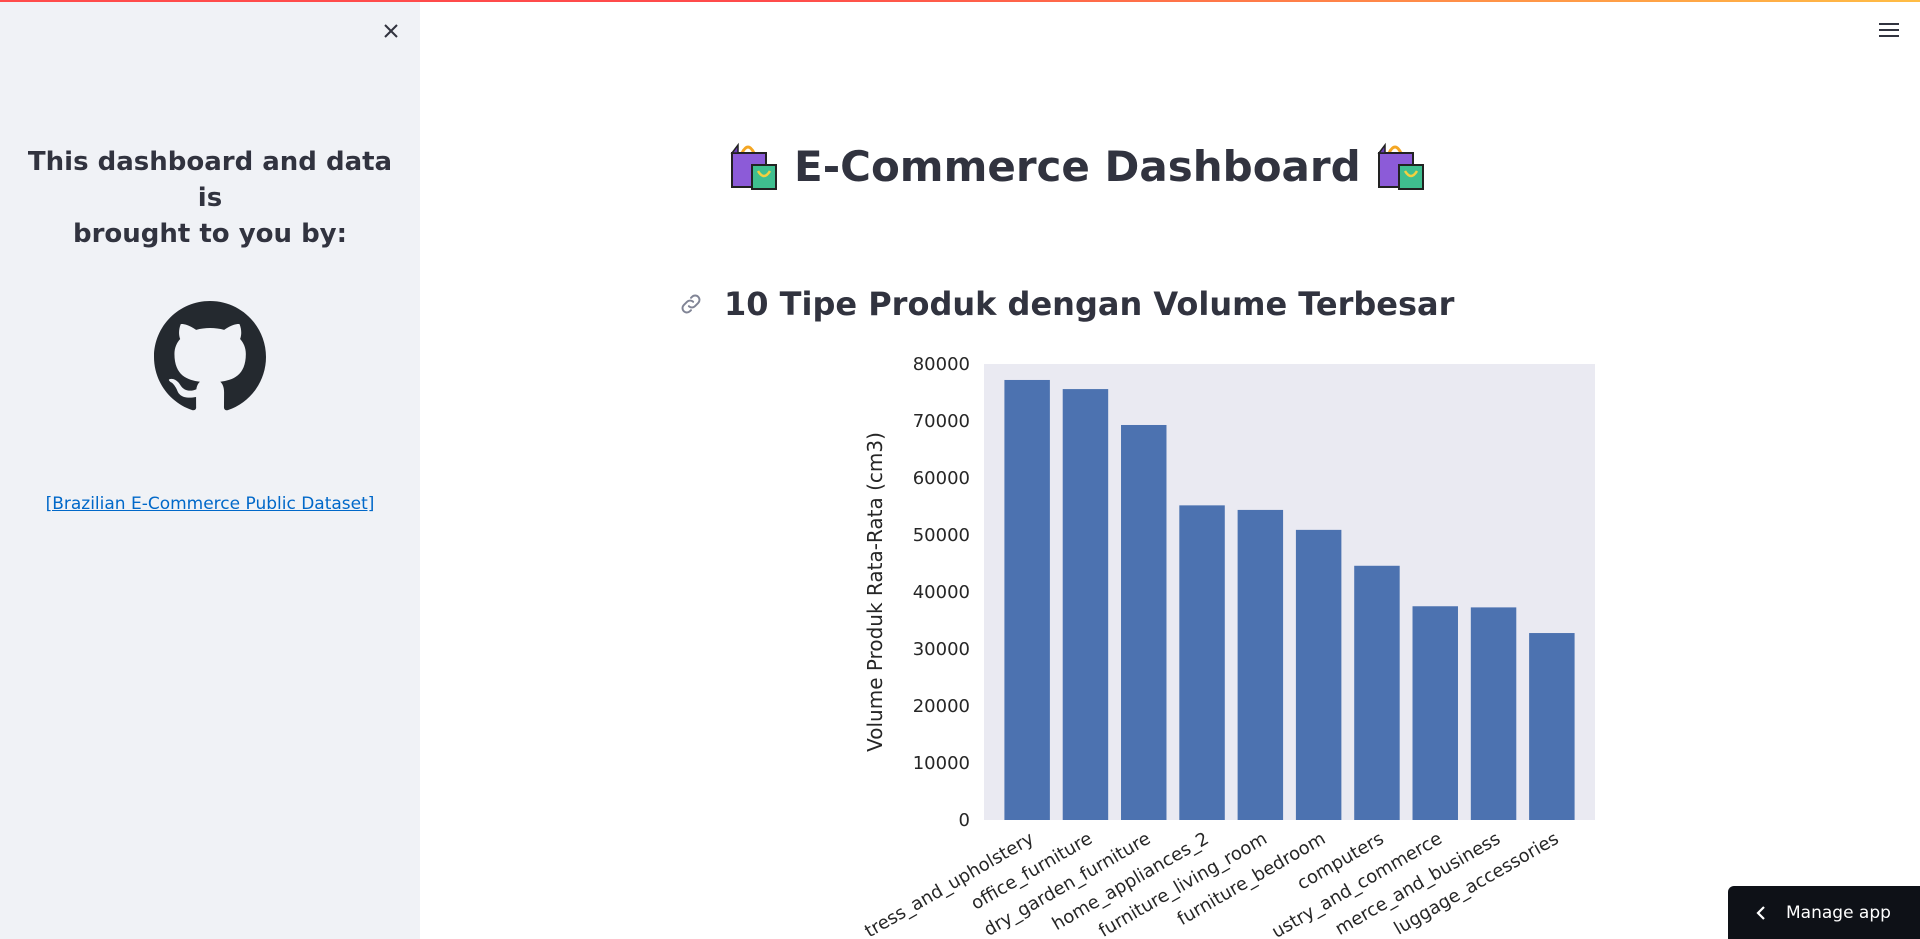 The height and width of the screenshot is (939, 1920). Describe the element at coordinates (941, 706) in the screenshot. I see `y-tick-label: 20000` at that location.